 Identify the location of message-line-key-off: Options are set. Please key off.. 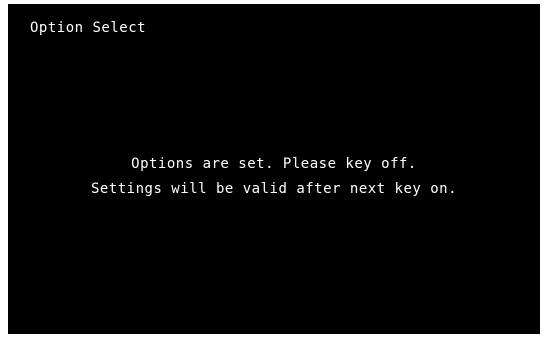
(274, 164).